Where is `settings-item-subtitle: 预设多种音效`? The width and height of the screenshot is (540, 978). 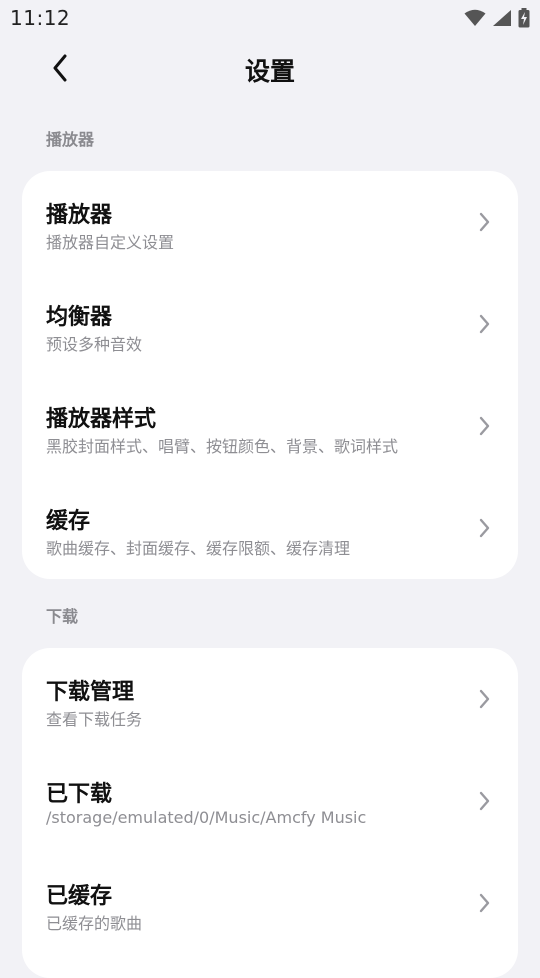 settings-item-subtitle: 预设多种音效 is located at coordinates (94, 344).